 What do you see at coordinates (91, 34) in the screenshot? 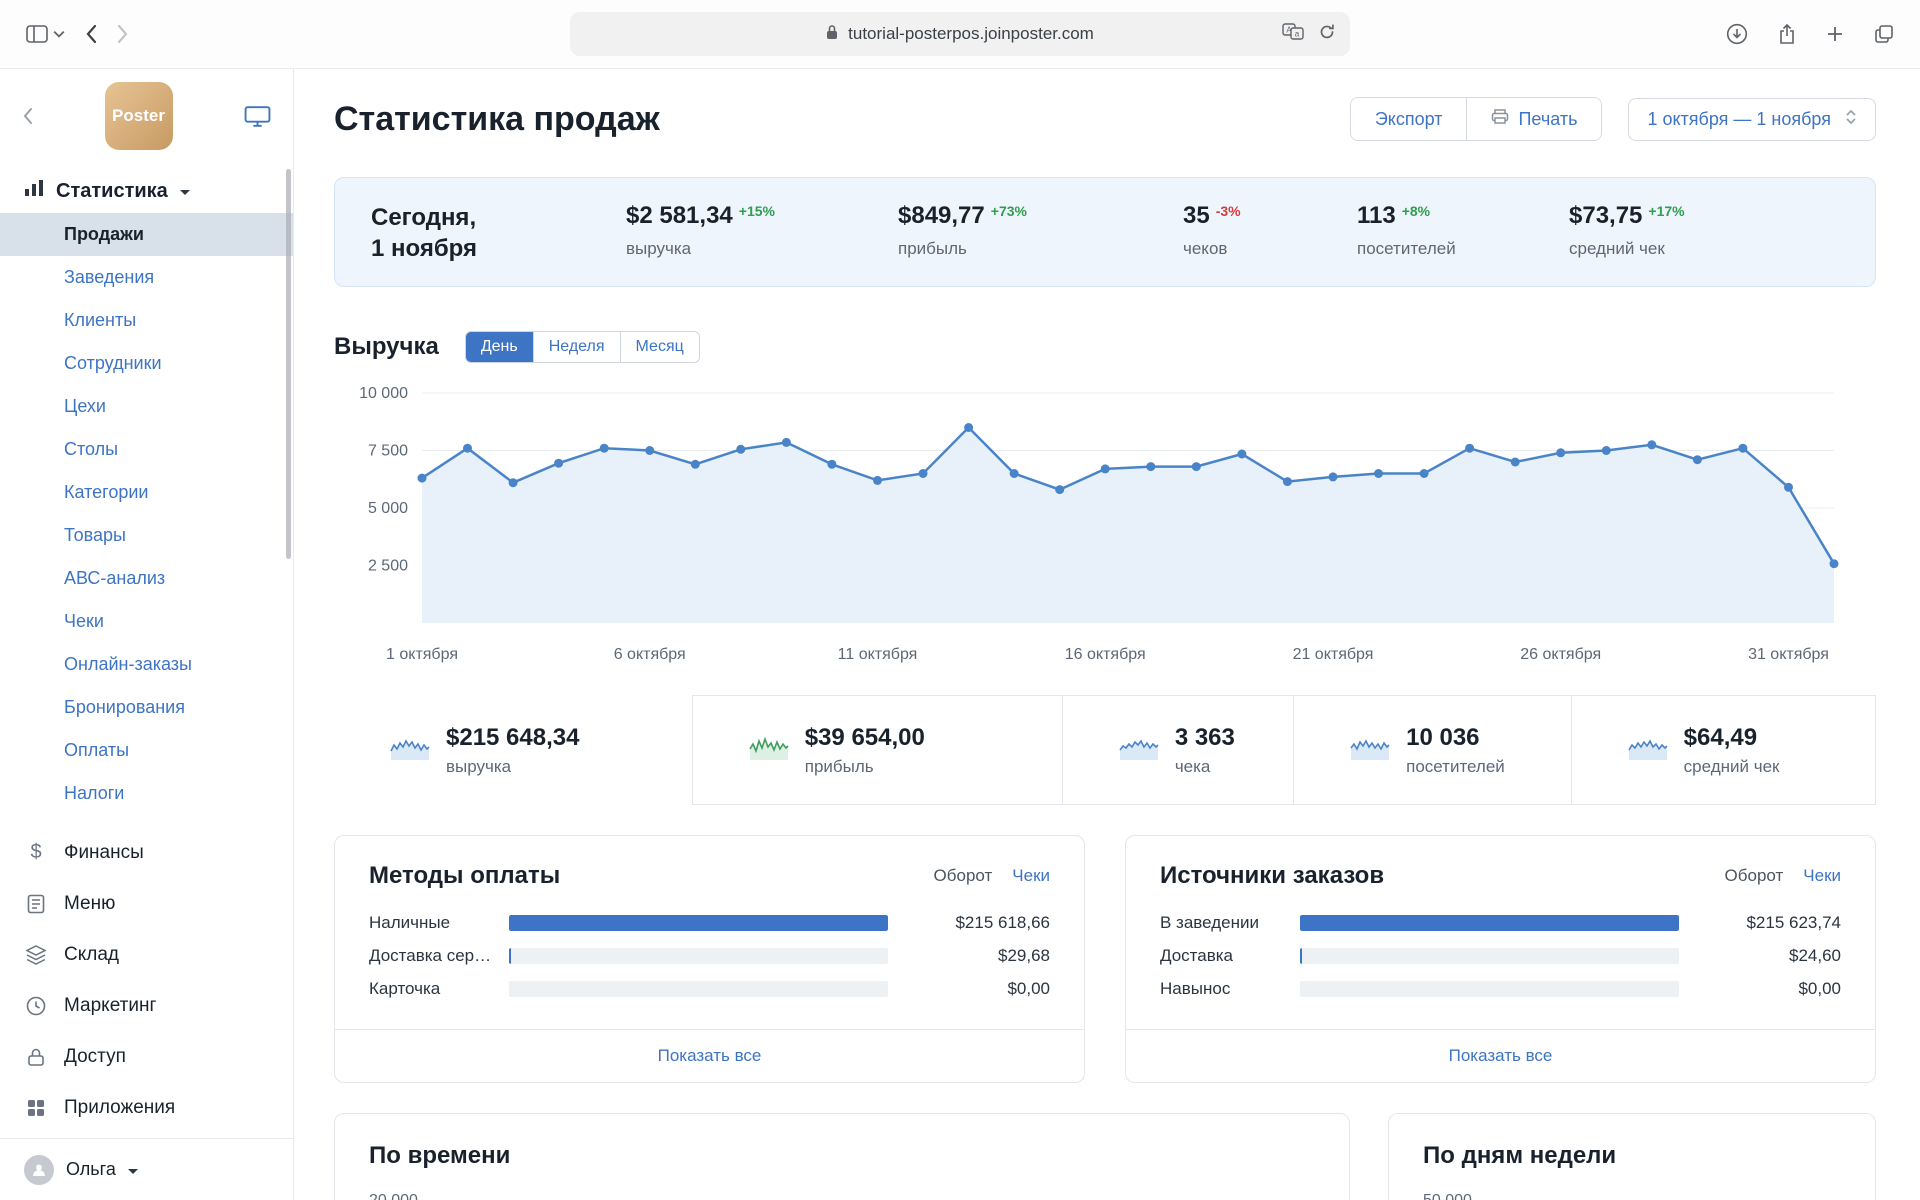
I see `back-icon` at bounding box center [91, 34].